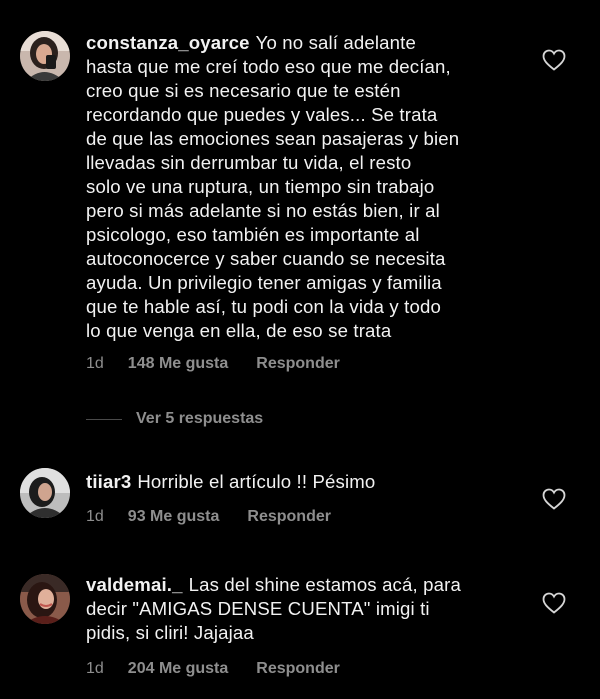 Image resolution: width=600 pixels, height=699 pixels. What do you see at coordinates (258, 608) in the screenshot?
I see `comment-line: decir "AMIGAS DENSE CUENTA" imigi ti` at bounding box center [258, 608].